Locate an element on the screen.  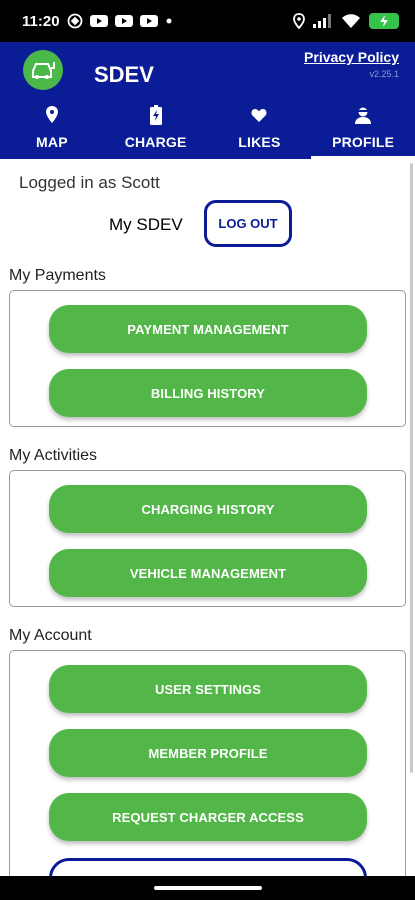
vehicle-management-button: VEHICLE MANAGEMENT is located at coordinates (208, 573).